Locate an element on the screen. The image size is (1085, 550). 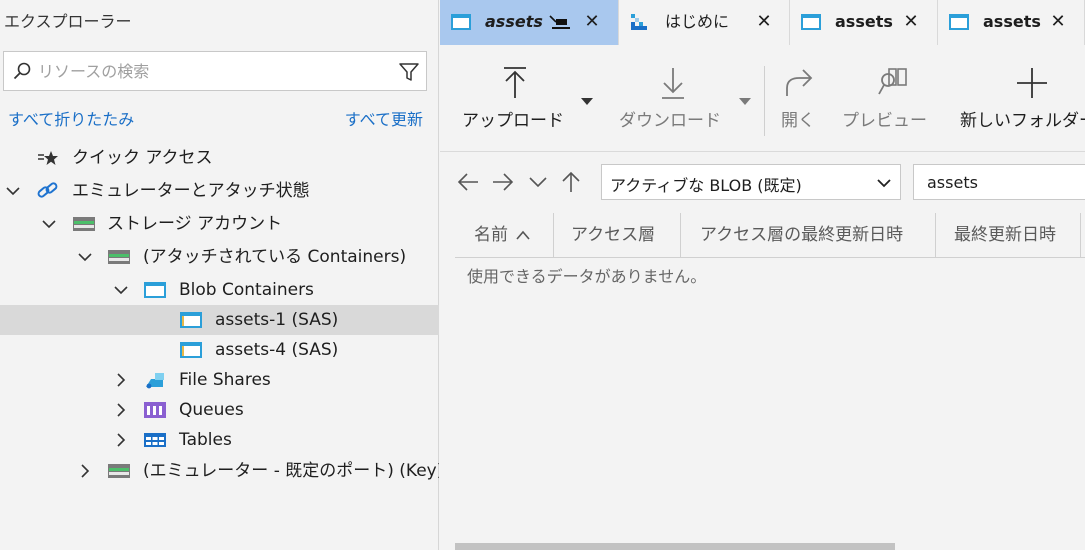
upload-button: アップロード is located at coordinates (520, 96).